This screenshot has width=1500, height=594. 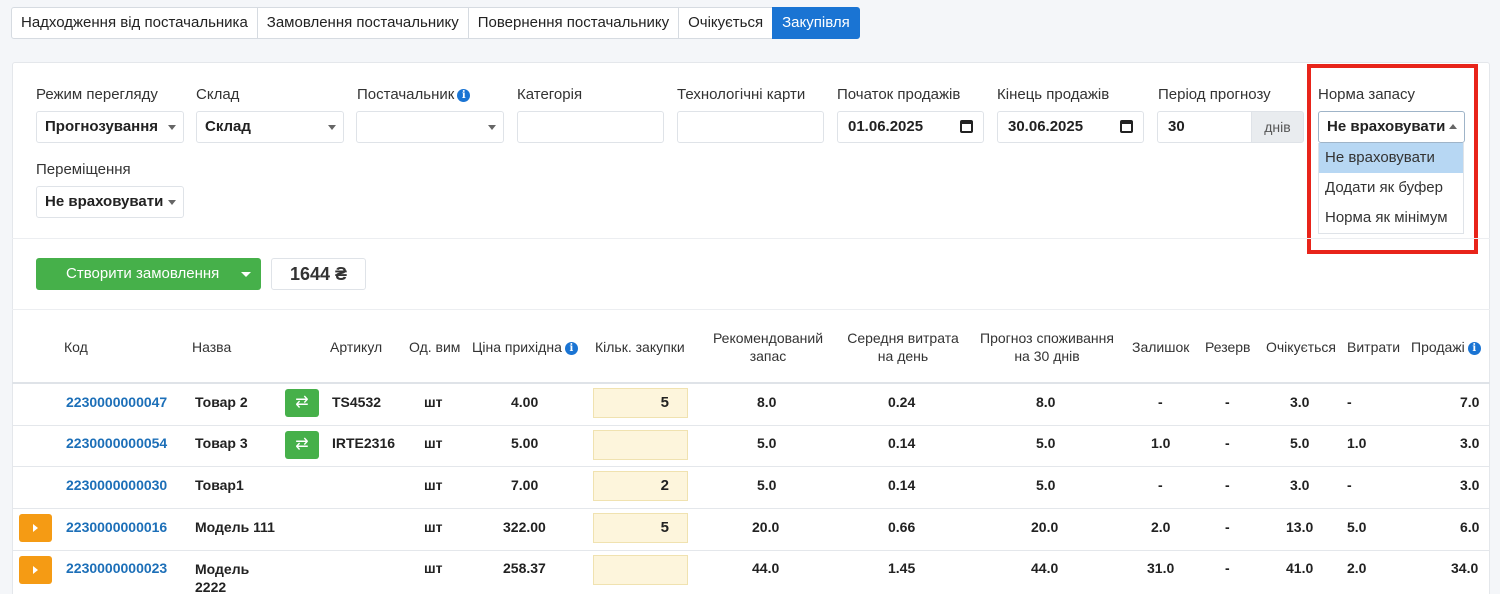 I want to click on col-costs: Витрати, so click(x=1374, y=347).